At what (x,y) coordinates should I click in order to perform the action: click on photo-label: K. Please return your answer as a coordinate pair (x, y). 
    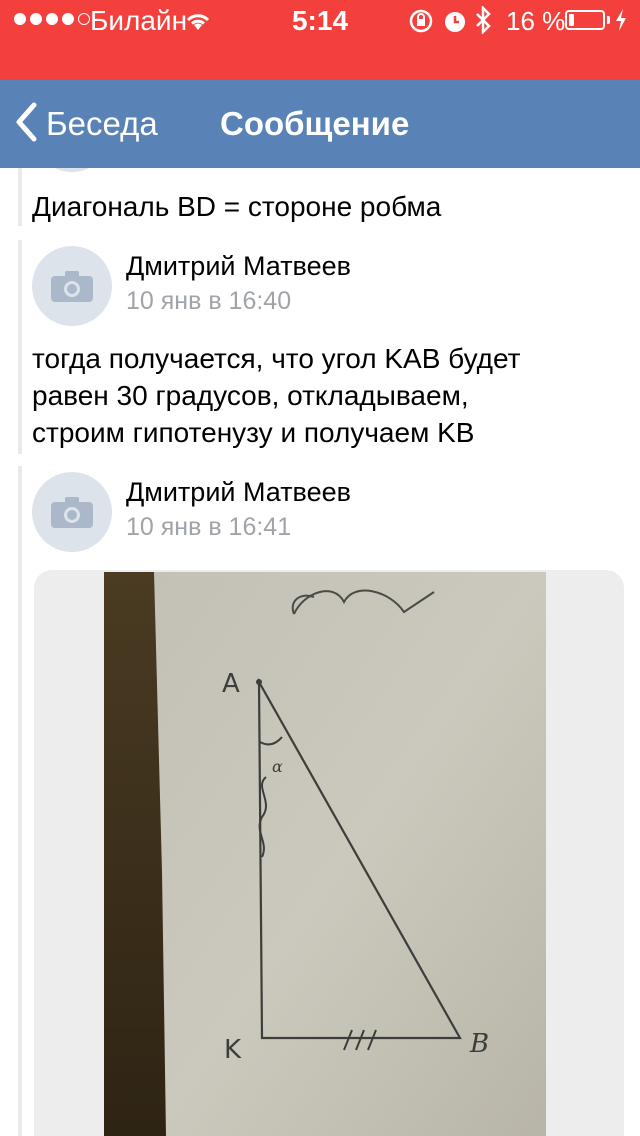
    Looking at the image, I should click on (233, 1050).